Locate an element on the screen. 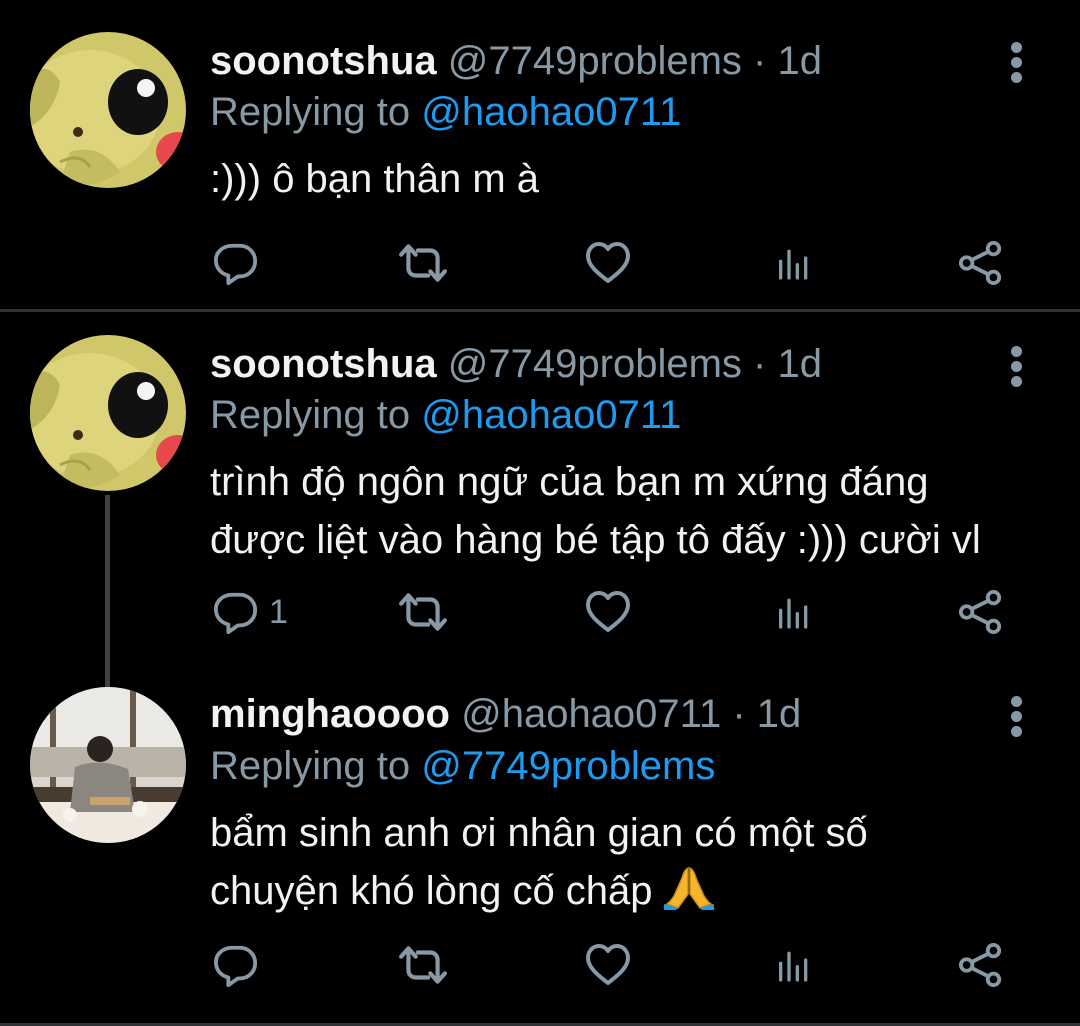 The image size is (1080, 1026). action-bar: 1 is located at coordinates (540, 612).